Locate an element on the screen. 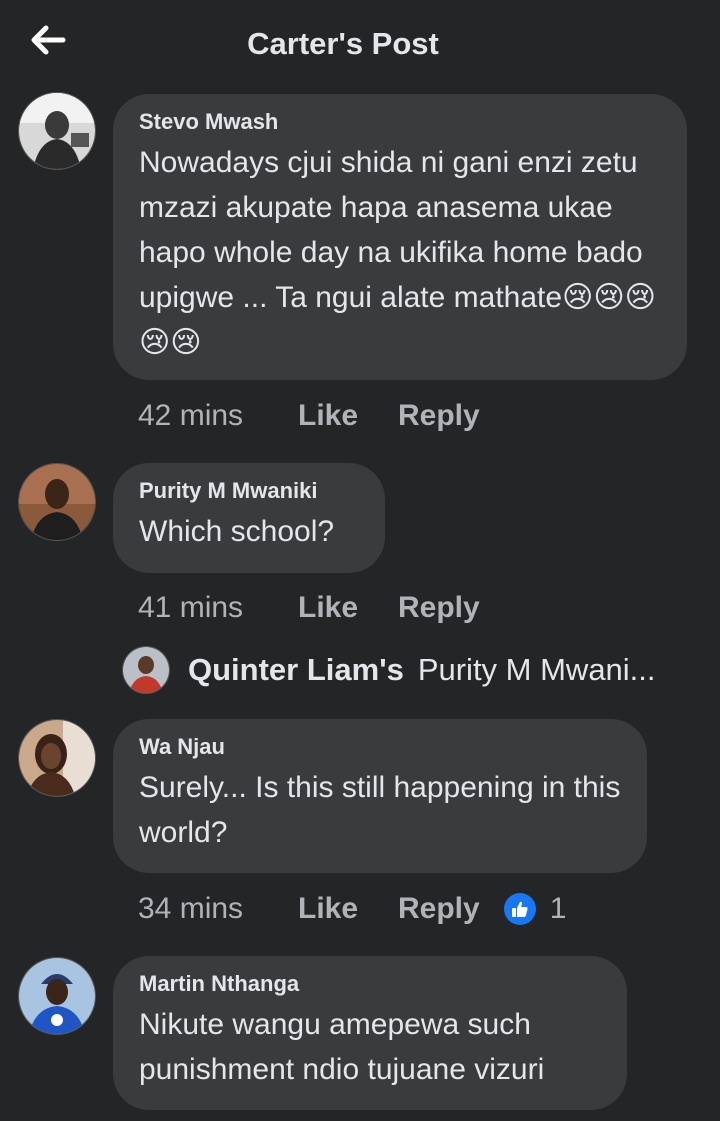 The image size is (720, 1121). comment-text: Which school? is located at coordinates (237, 531).